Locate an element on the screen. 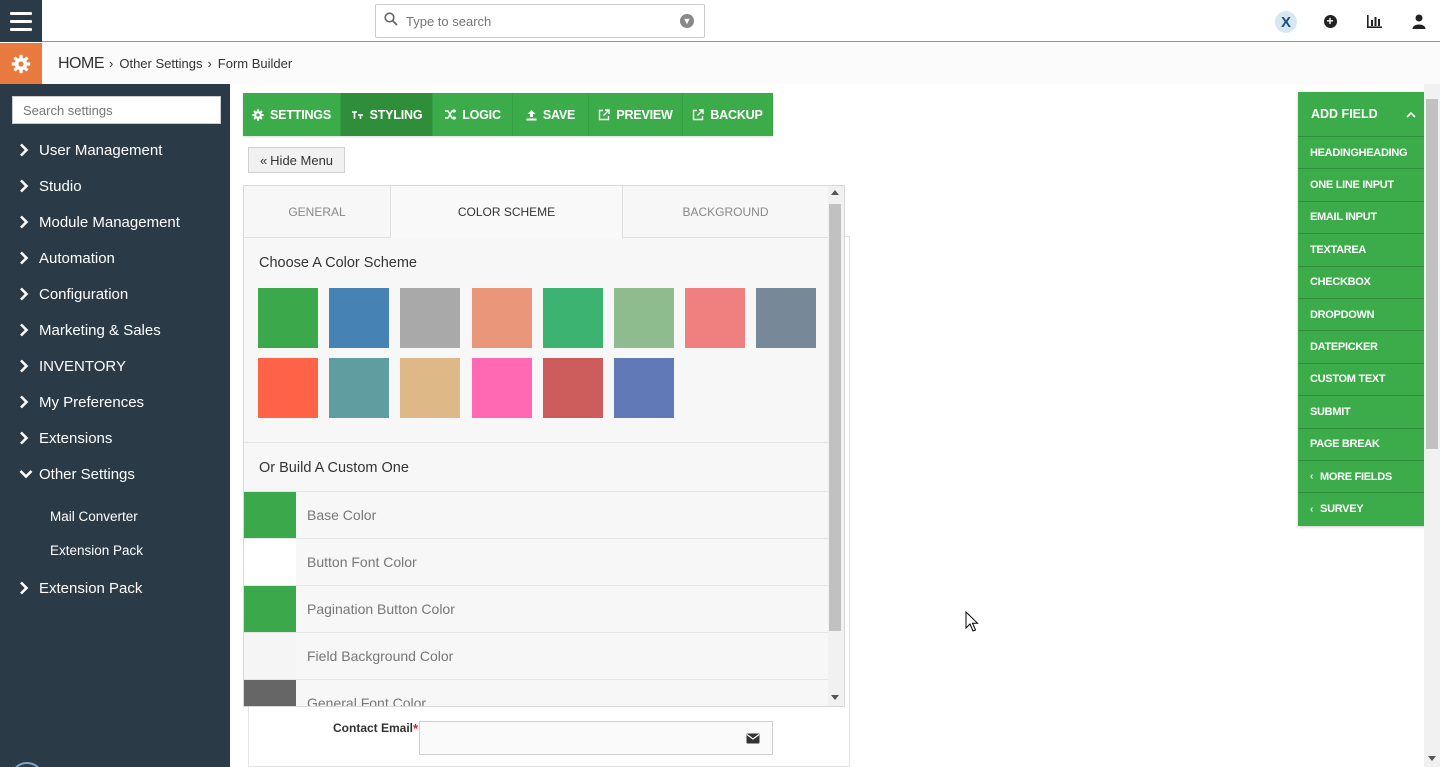  breadcrumb-home: HOME is located at coordinates (81, 64).